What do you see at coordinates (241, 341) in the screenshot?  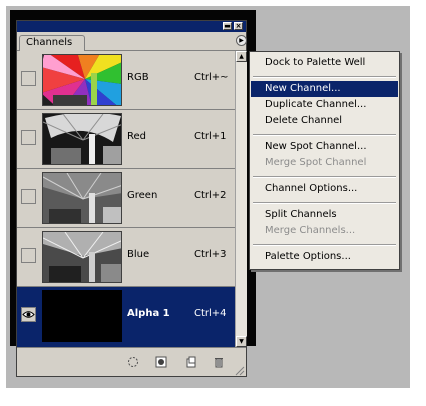 I see `scroll-down-icon: ▼` at bounding box center [241, 341].